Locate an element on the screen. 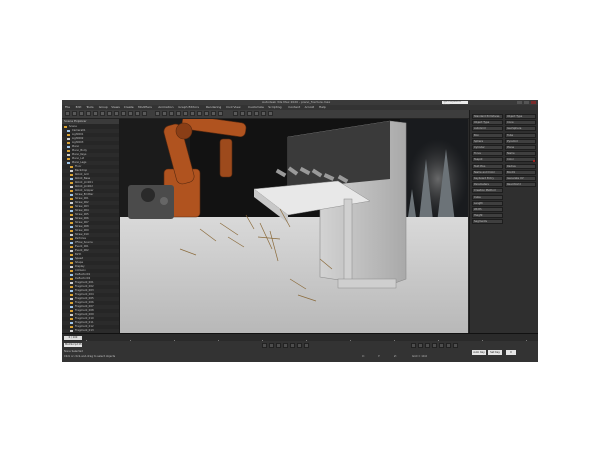 The width and height of the screenshot is (600, 460). named-selection-icon is located at coordinates (199, 113).